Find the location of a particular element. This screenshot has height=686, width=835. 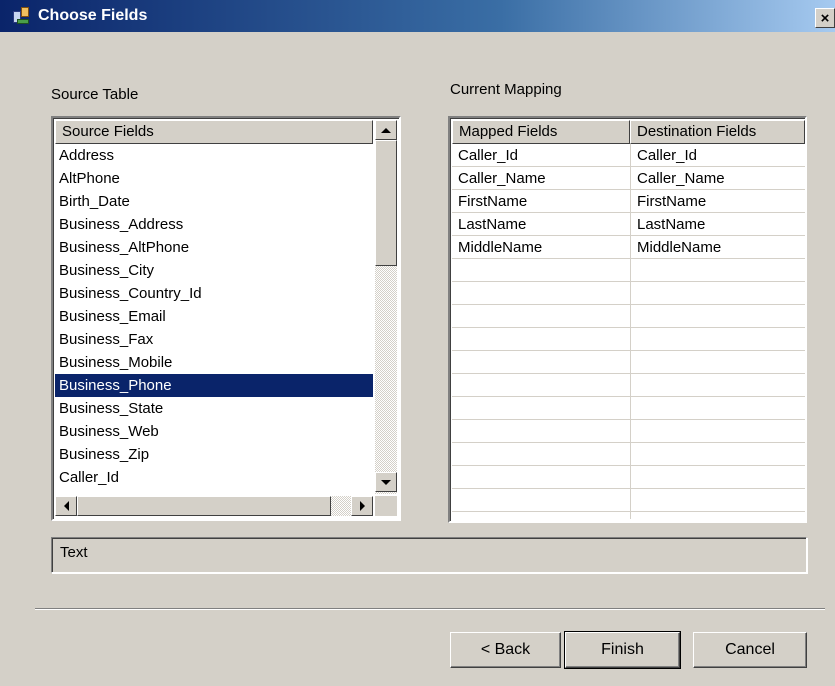

separator-line is located at coordinates (430, 609).